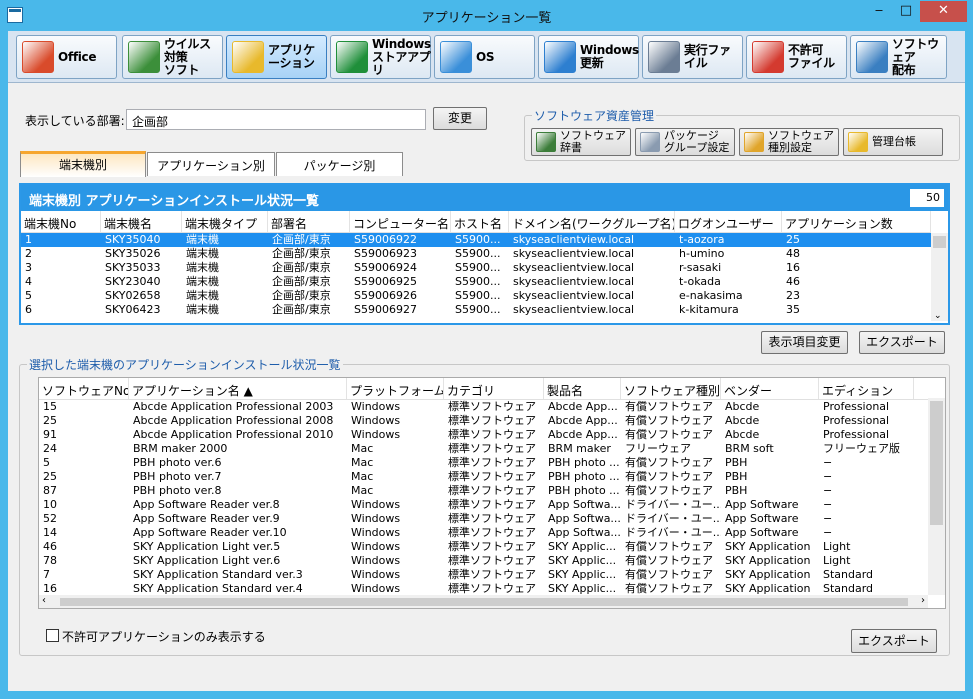  I want to click on lower-export-button: エクスポート, so click(894, 641).